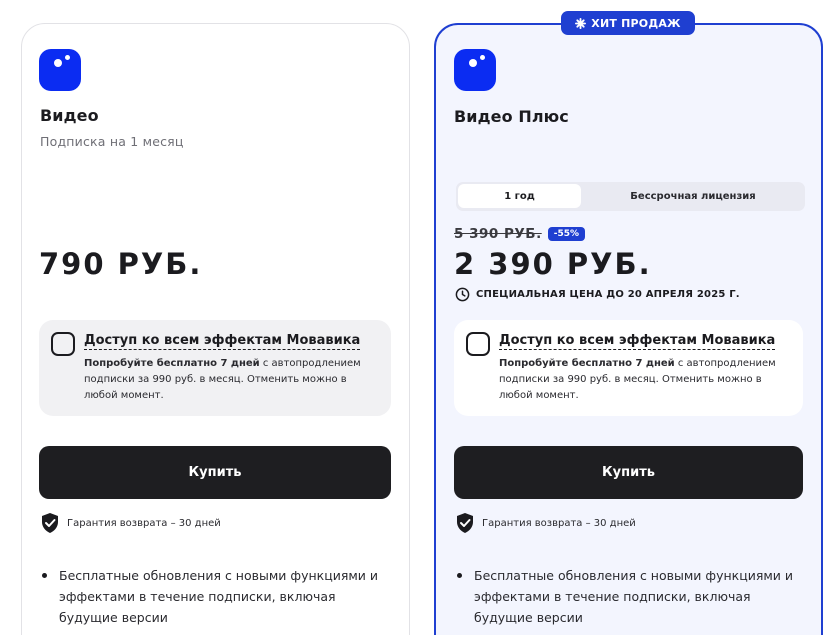 The image size is (839, 635). Describe the element at coordinates (498, 234) in the screenshot. I see `old-price: 5 390 РУБ.` at that location.